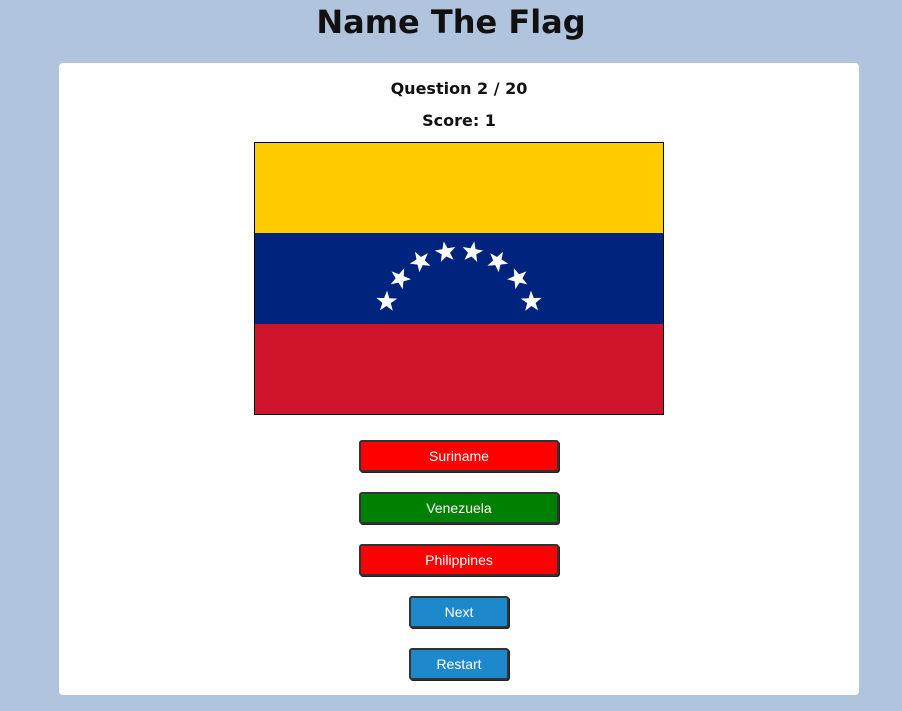 The image size is (902, 711). What do you see at coordinates (459, 88) in the screenshot?
I see `question-counter: Question 2 / 20` at bounding box center [459, 88].